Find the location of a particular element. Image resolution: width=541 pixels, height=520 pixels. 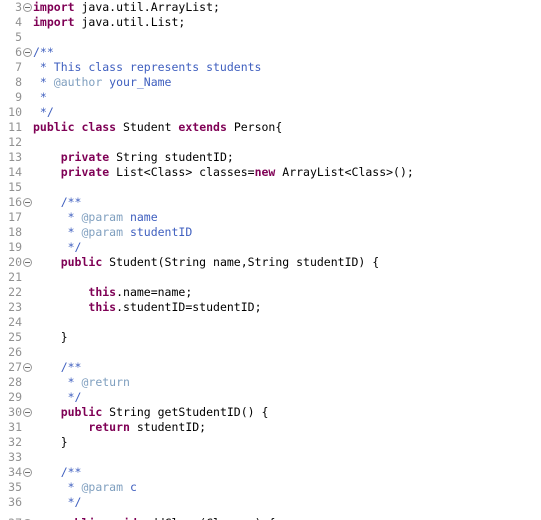

editor-line: 15 is located at coordinates (270, 187).